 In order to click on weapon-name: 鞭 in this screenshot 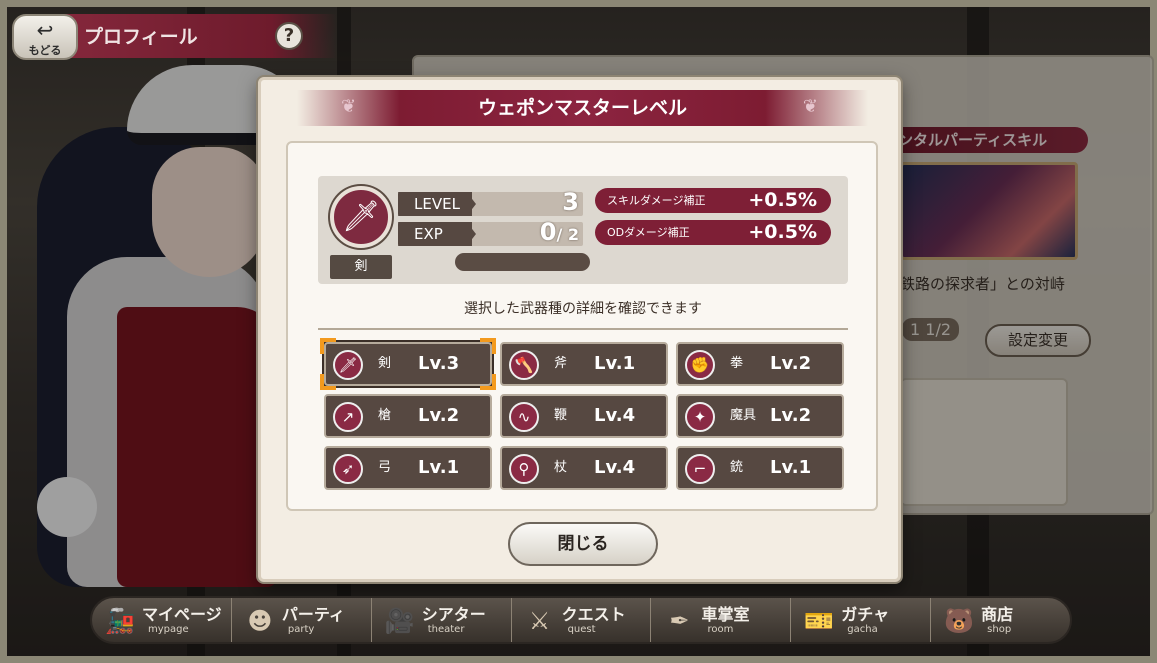, I will do `click(561, 415)`.